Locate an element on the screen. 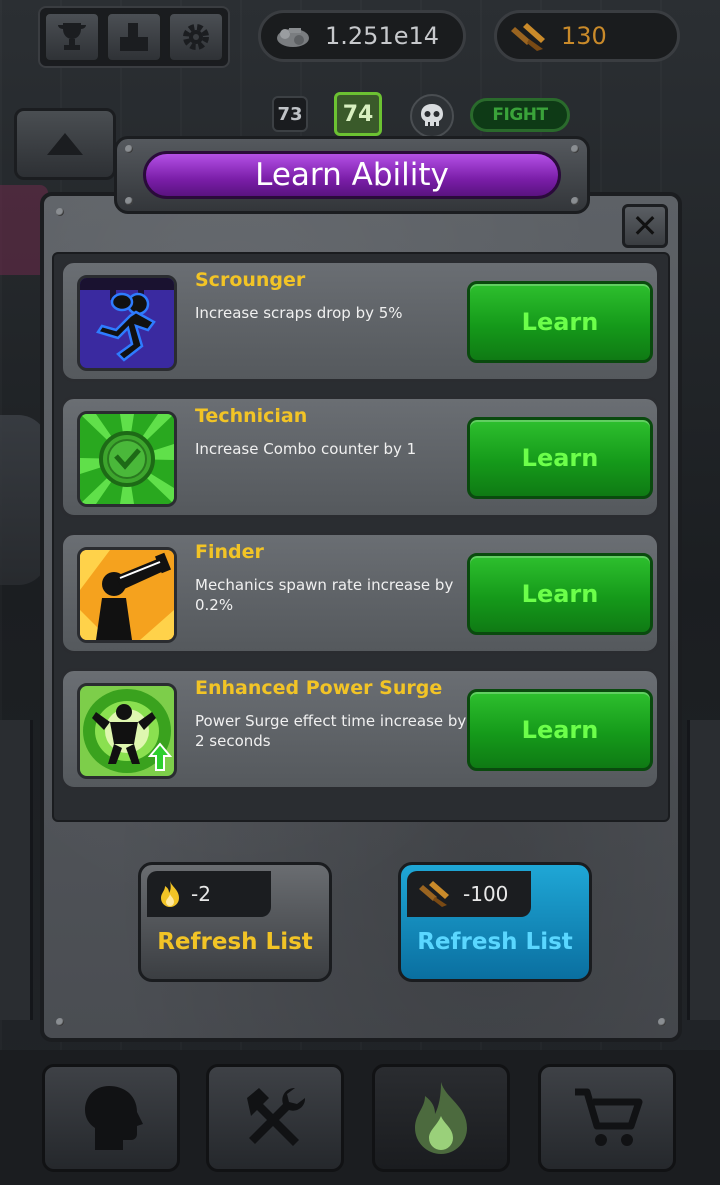  nav-abilities-button is located at coordinates (441, 1118).